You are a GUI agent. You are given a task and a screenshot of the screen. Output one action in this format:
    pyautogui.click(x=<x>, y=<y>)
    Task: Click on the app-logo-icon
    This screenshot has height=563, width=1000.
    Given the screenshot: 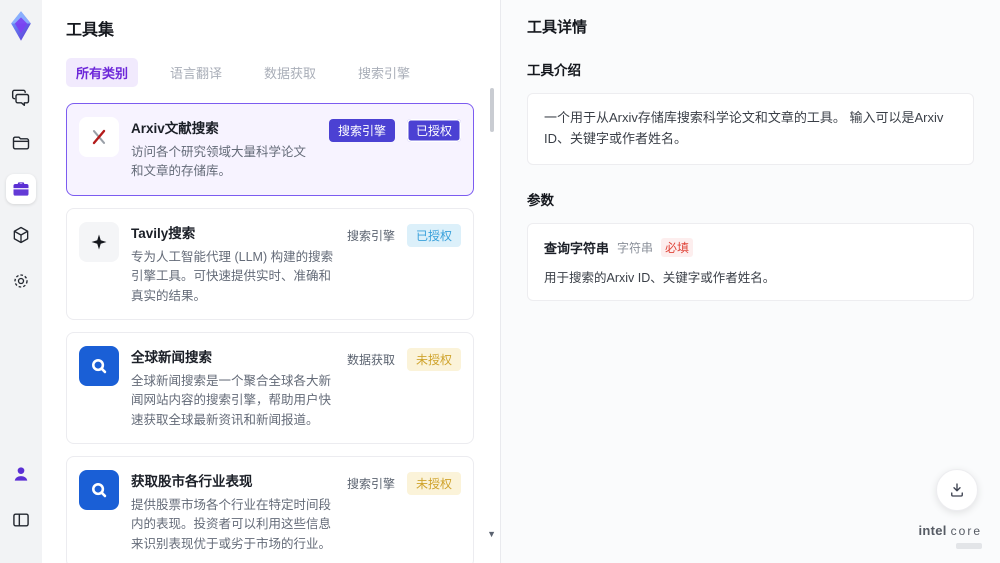 What is the action you would take?
    pyautogui.click(x=21, y=26)
    